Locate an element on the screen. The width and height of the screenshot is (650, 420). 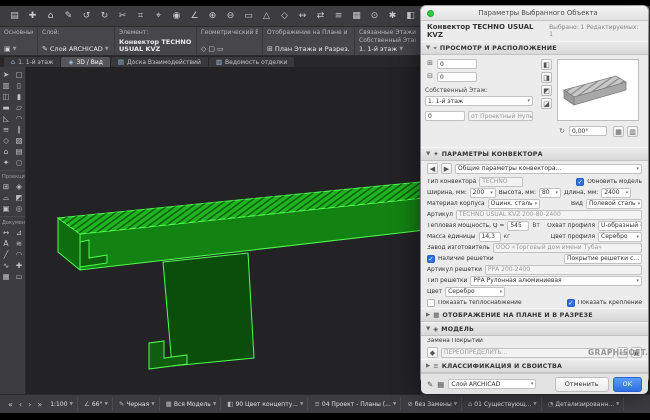
drawing-tool: ▭ is located at coordinates (19, 276).